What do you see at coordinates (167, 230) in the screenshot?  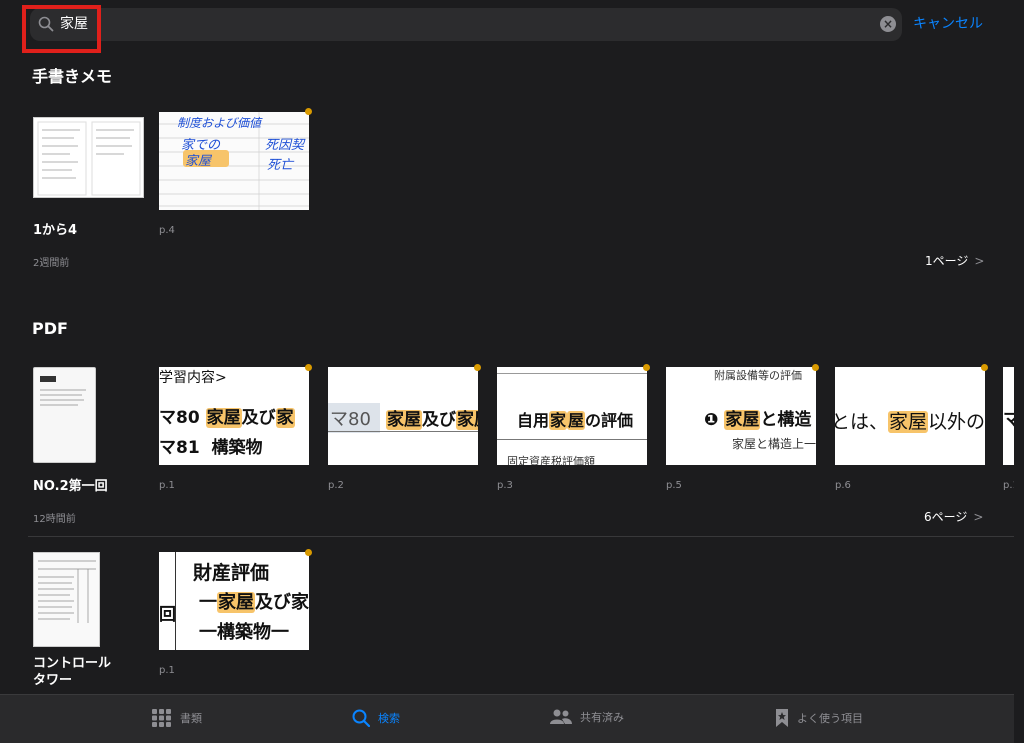 I see `page-label: p.4` at bounding box center [167, 230].